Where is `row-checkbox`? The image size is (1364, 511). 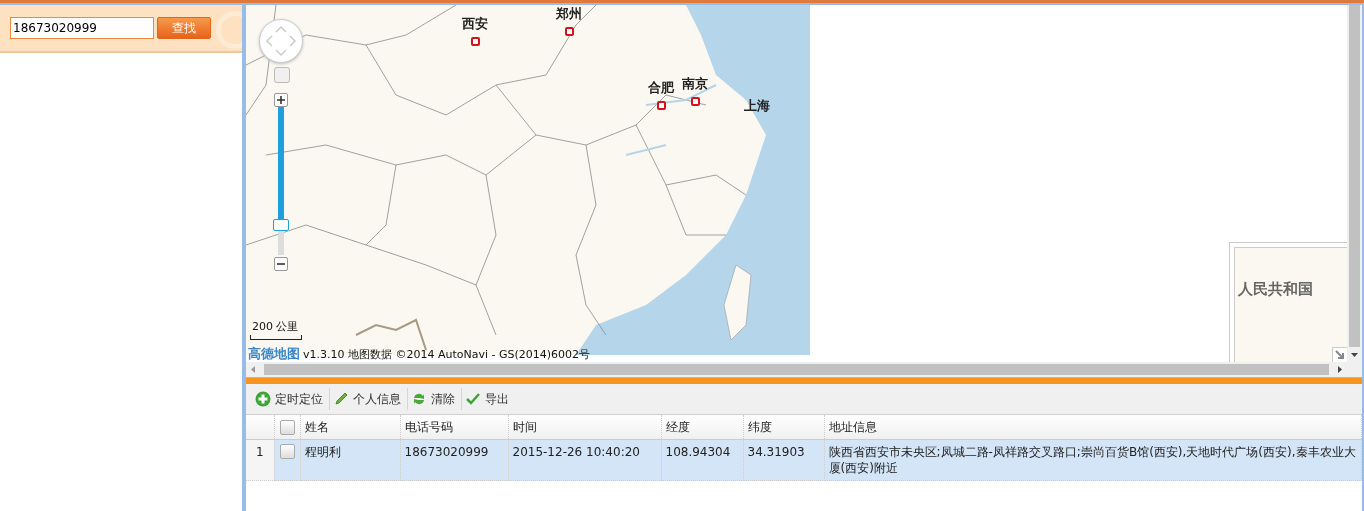 row-checkbox is located at coordinates (287, 451).